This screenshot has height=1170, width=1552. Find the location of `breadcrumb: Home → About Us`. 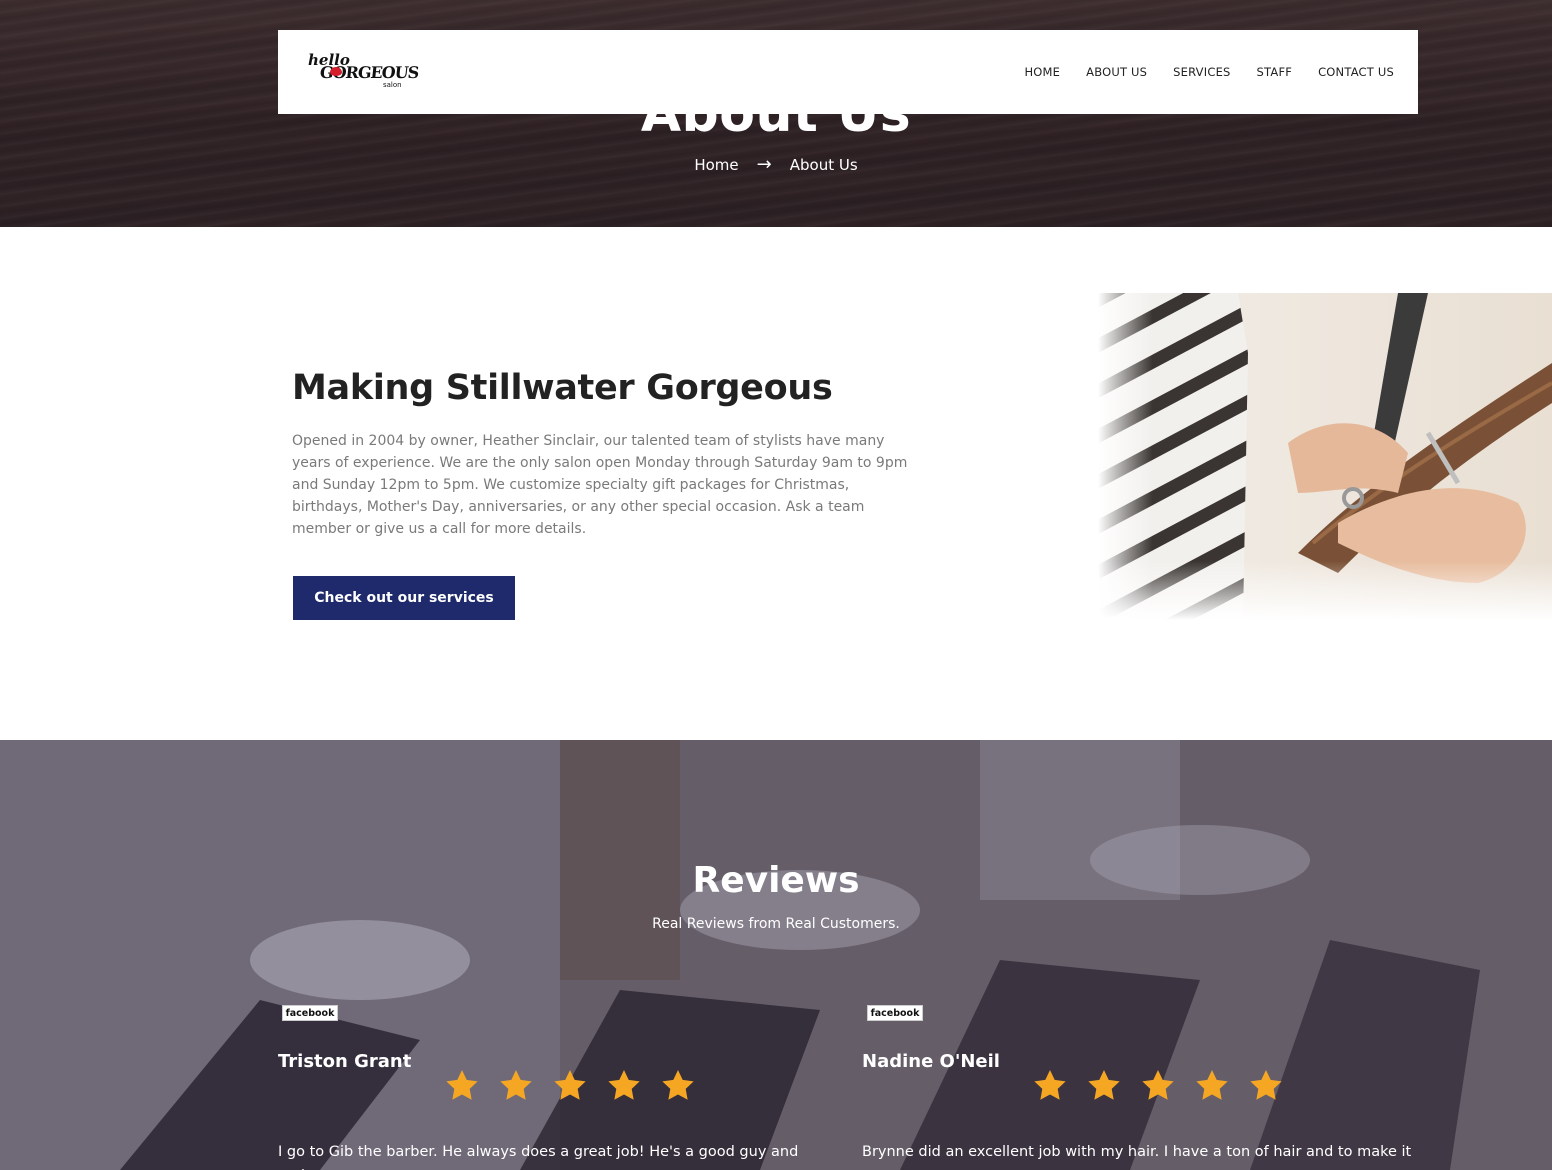

breadcrumb: Home → About Us is located at coordinates (776, 164).